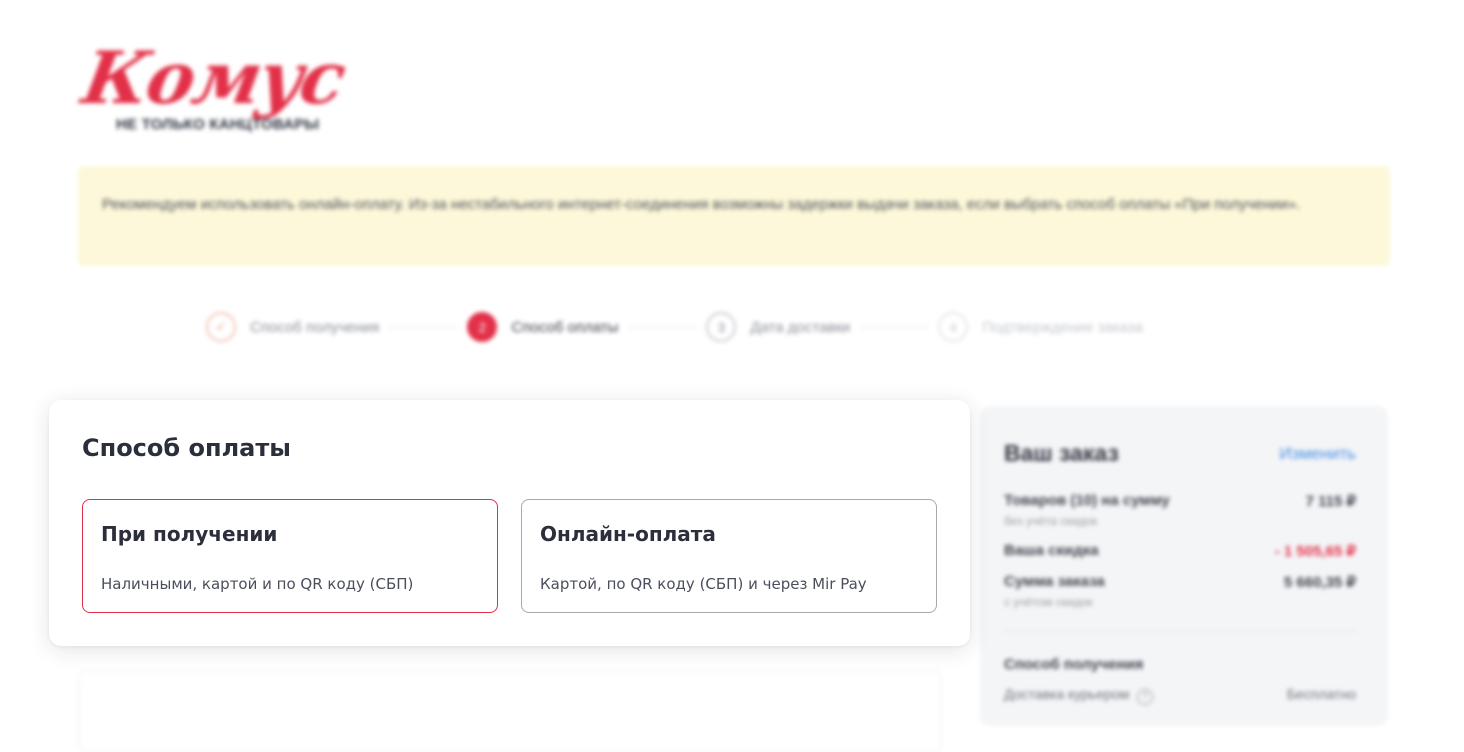 This screenshot has width=1464, height=752. What do you see at coordinates (510, 711) in the screenshot?
I see `next-section-card` at bounding box center [510, 711].